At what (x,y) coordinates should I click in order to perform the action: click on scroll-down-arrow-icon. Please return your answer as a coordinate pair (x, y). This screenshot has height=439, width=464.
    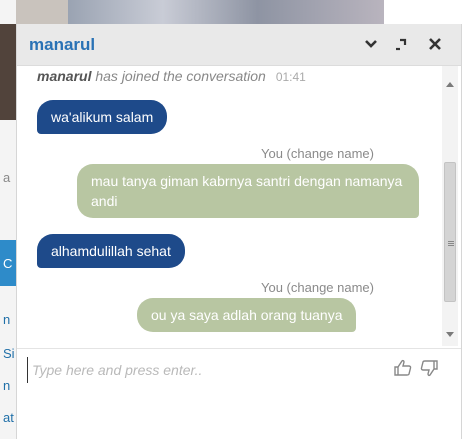
    Looking at the image, I should click on (450, 334).